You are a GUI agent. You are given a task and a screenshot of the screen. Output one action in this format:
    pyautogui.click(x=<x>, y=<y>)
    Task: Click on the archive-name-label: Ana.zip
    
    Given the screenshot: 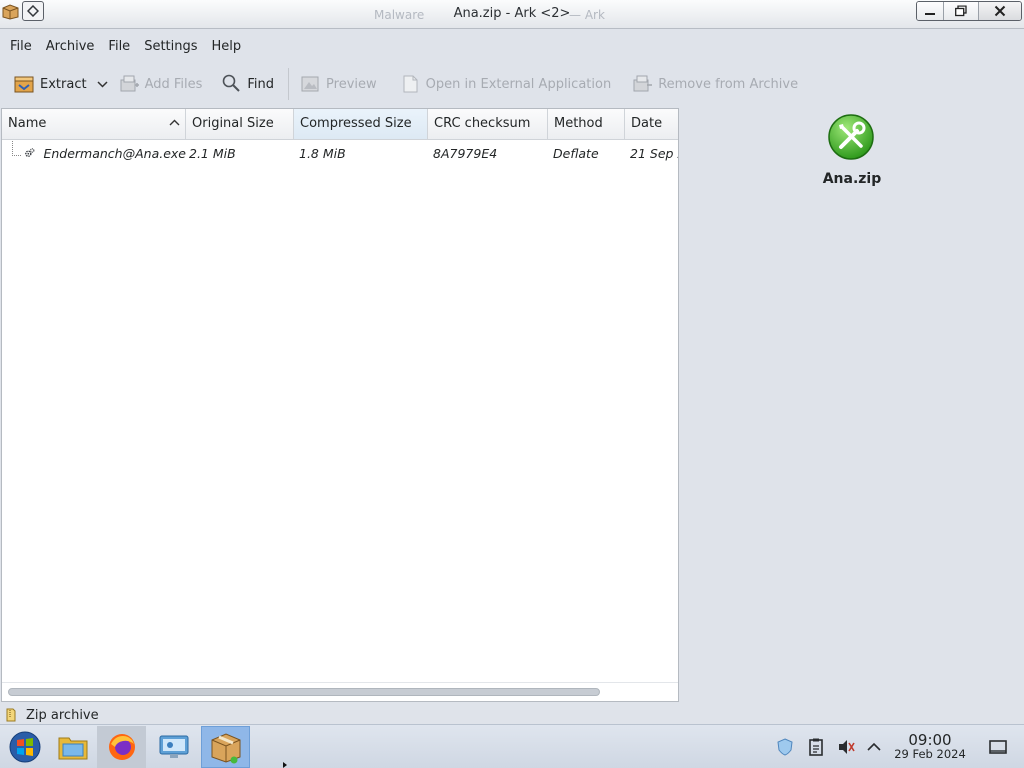 What is the action you would take?
    pyautogui.click(x=852, y=179)
    